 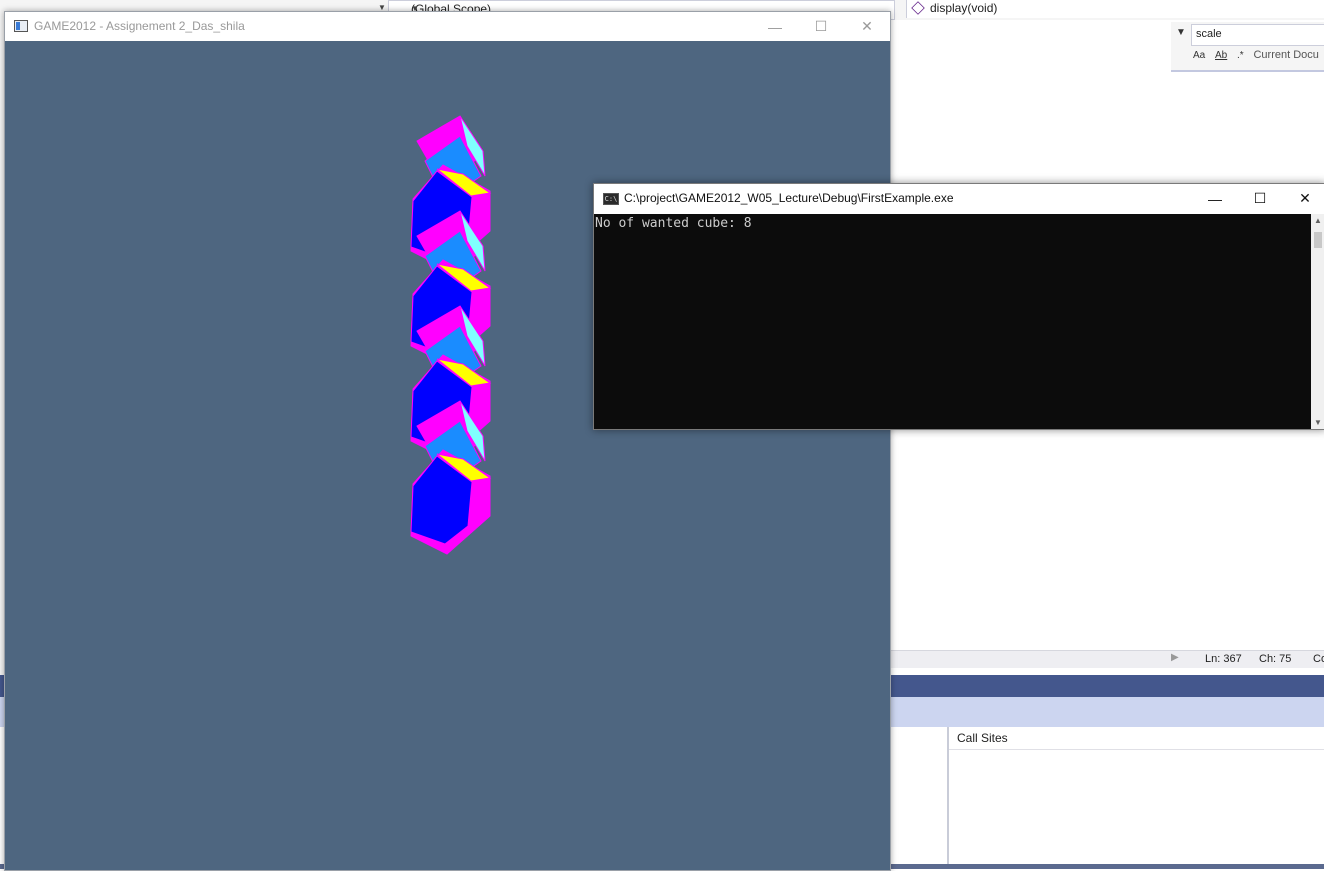 I want to click on editor-status-bar: ▶ Ln: 367 Ch: 75 Co, so click(x=1106, y=659).